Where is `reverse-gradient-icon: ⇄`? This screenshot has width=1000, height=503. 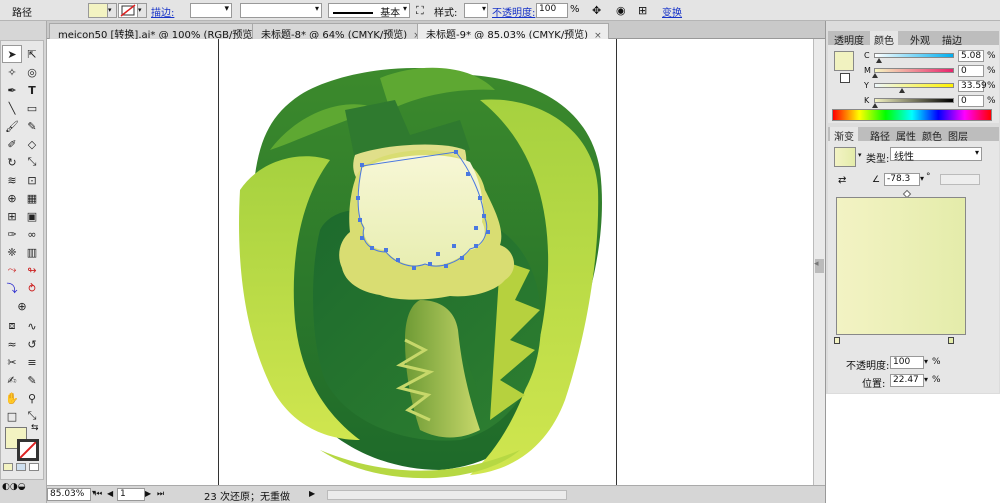 reverse-gradient-icon: ⇄ is located at coordinates (842, 180).